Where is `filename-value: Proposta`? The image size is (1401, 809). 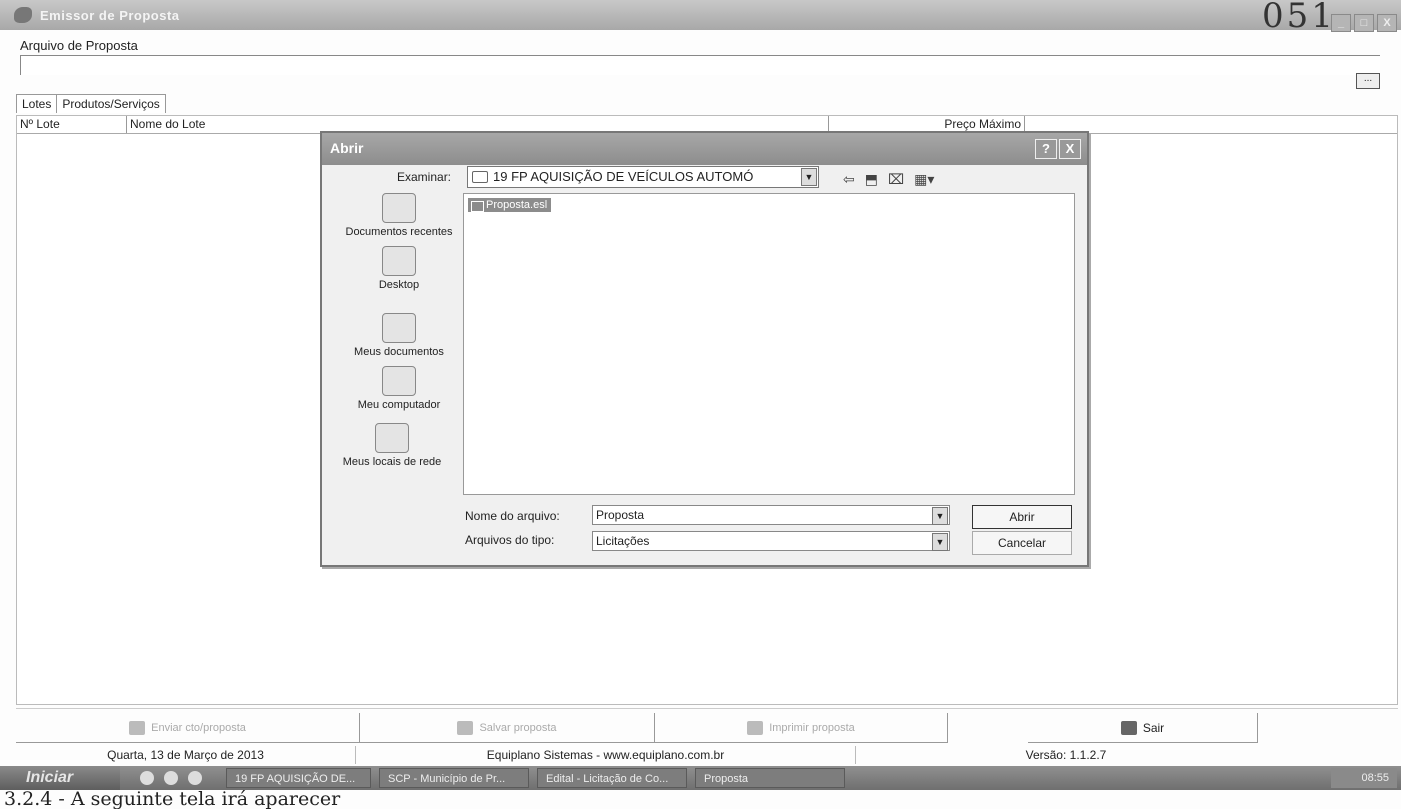
filename-value: Proposta is located at coordinates (620, 515).